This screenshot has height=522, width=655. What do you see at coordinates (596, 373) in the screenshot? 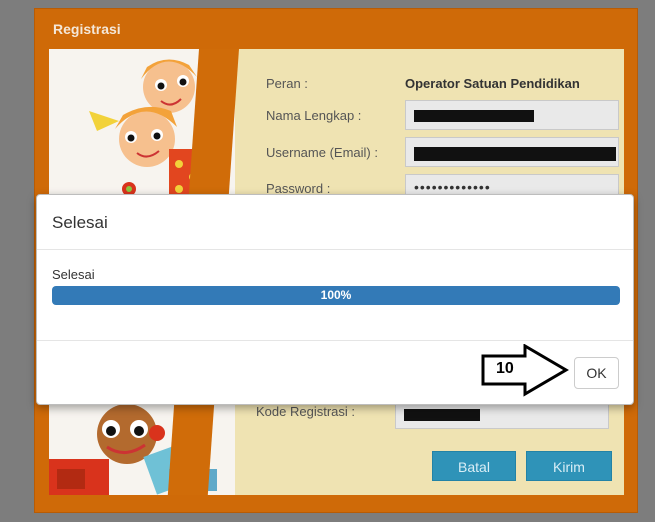
I see `ok-button: OK` at bounding box center [596, 373].